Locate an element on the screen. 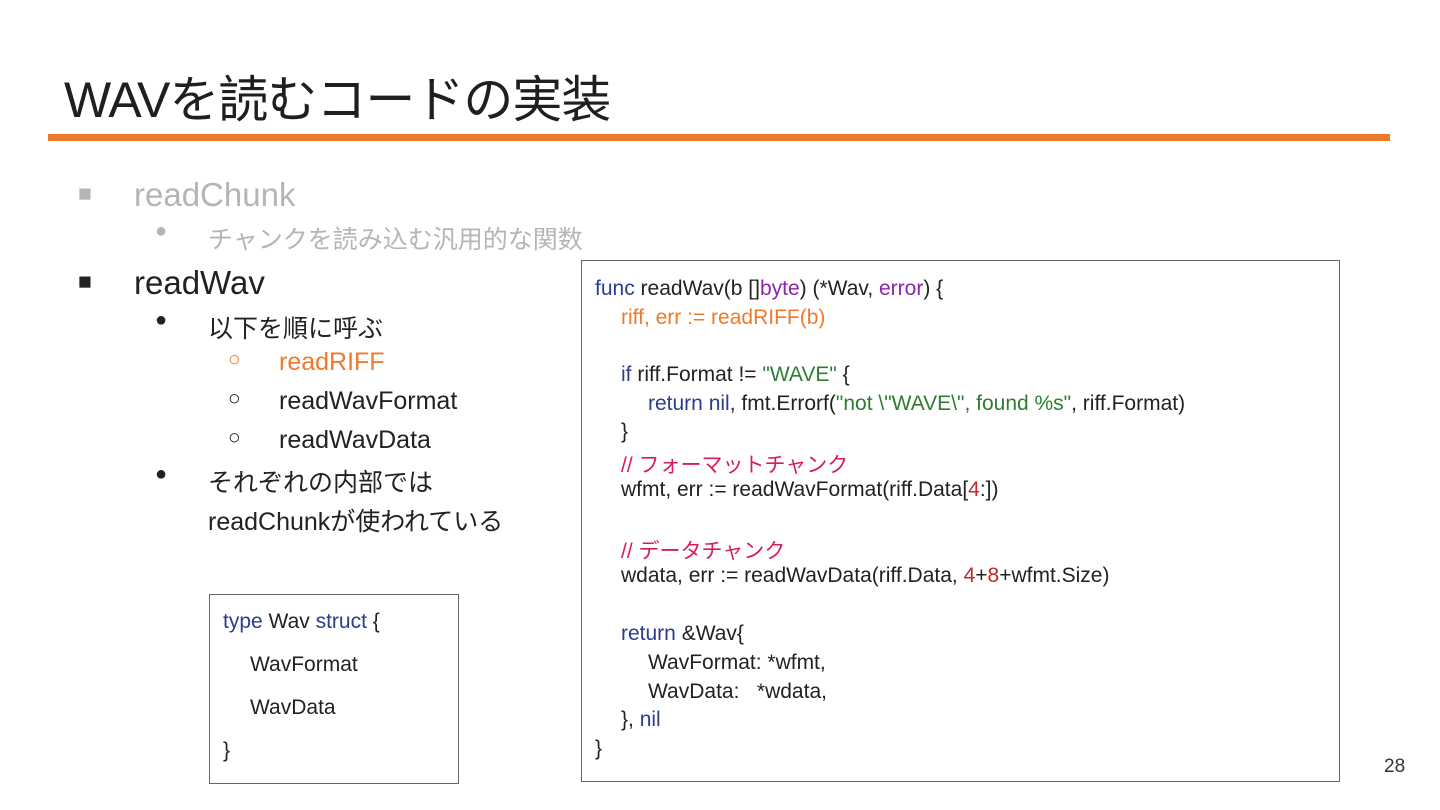 The image size is (1440, 810). code-text: &Wav{ is located at coordinates (709, 633).